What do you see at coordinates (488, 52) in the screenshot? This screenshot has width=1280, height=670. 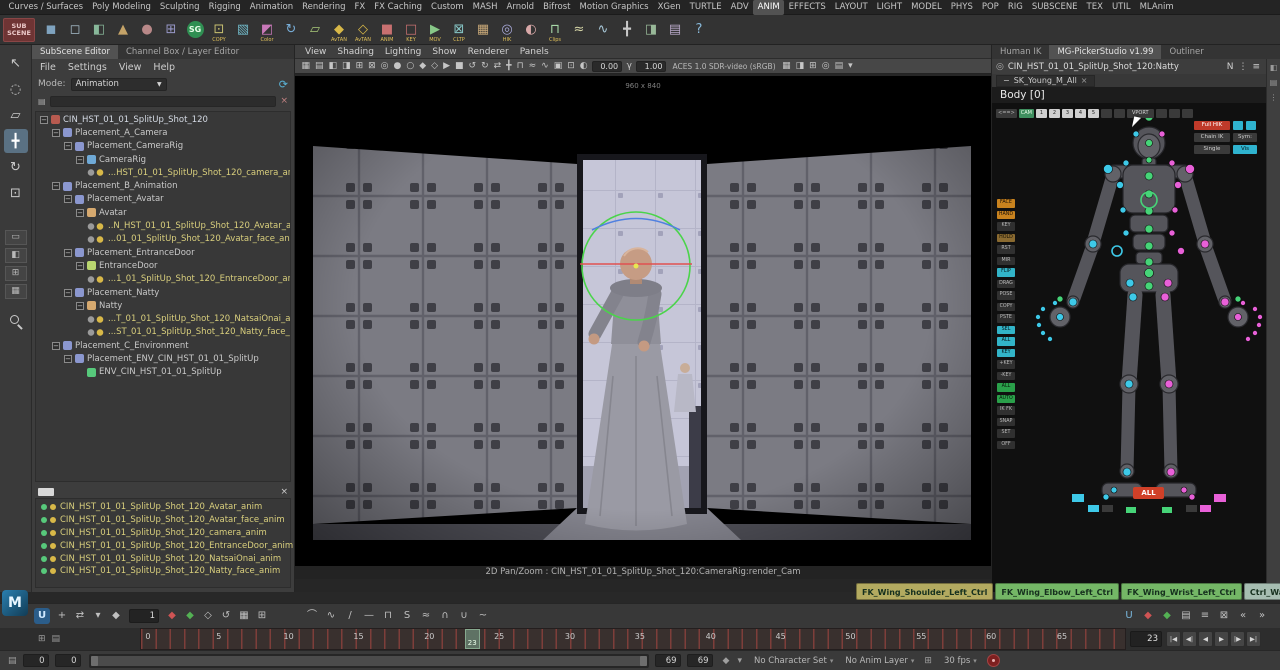 I see `viewport-menu-item: Renderer` at bounding box center [488, 52].